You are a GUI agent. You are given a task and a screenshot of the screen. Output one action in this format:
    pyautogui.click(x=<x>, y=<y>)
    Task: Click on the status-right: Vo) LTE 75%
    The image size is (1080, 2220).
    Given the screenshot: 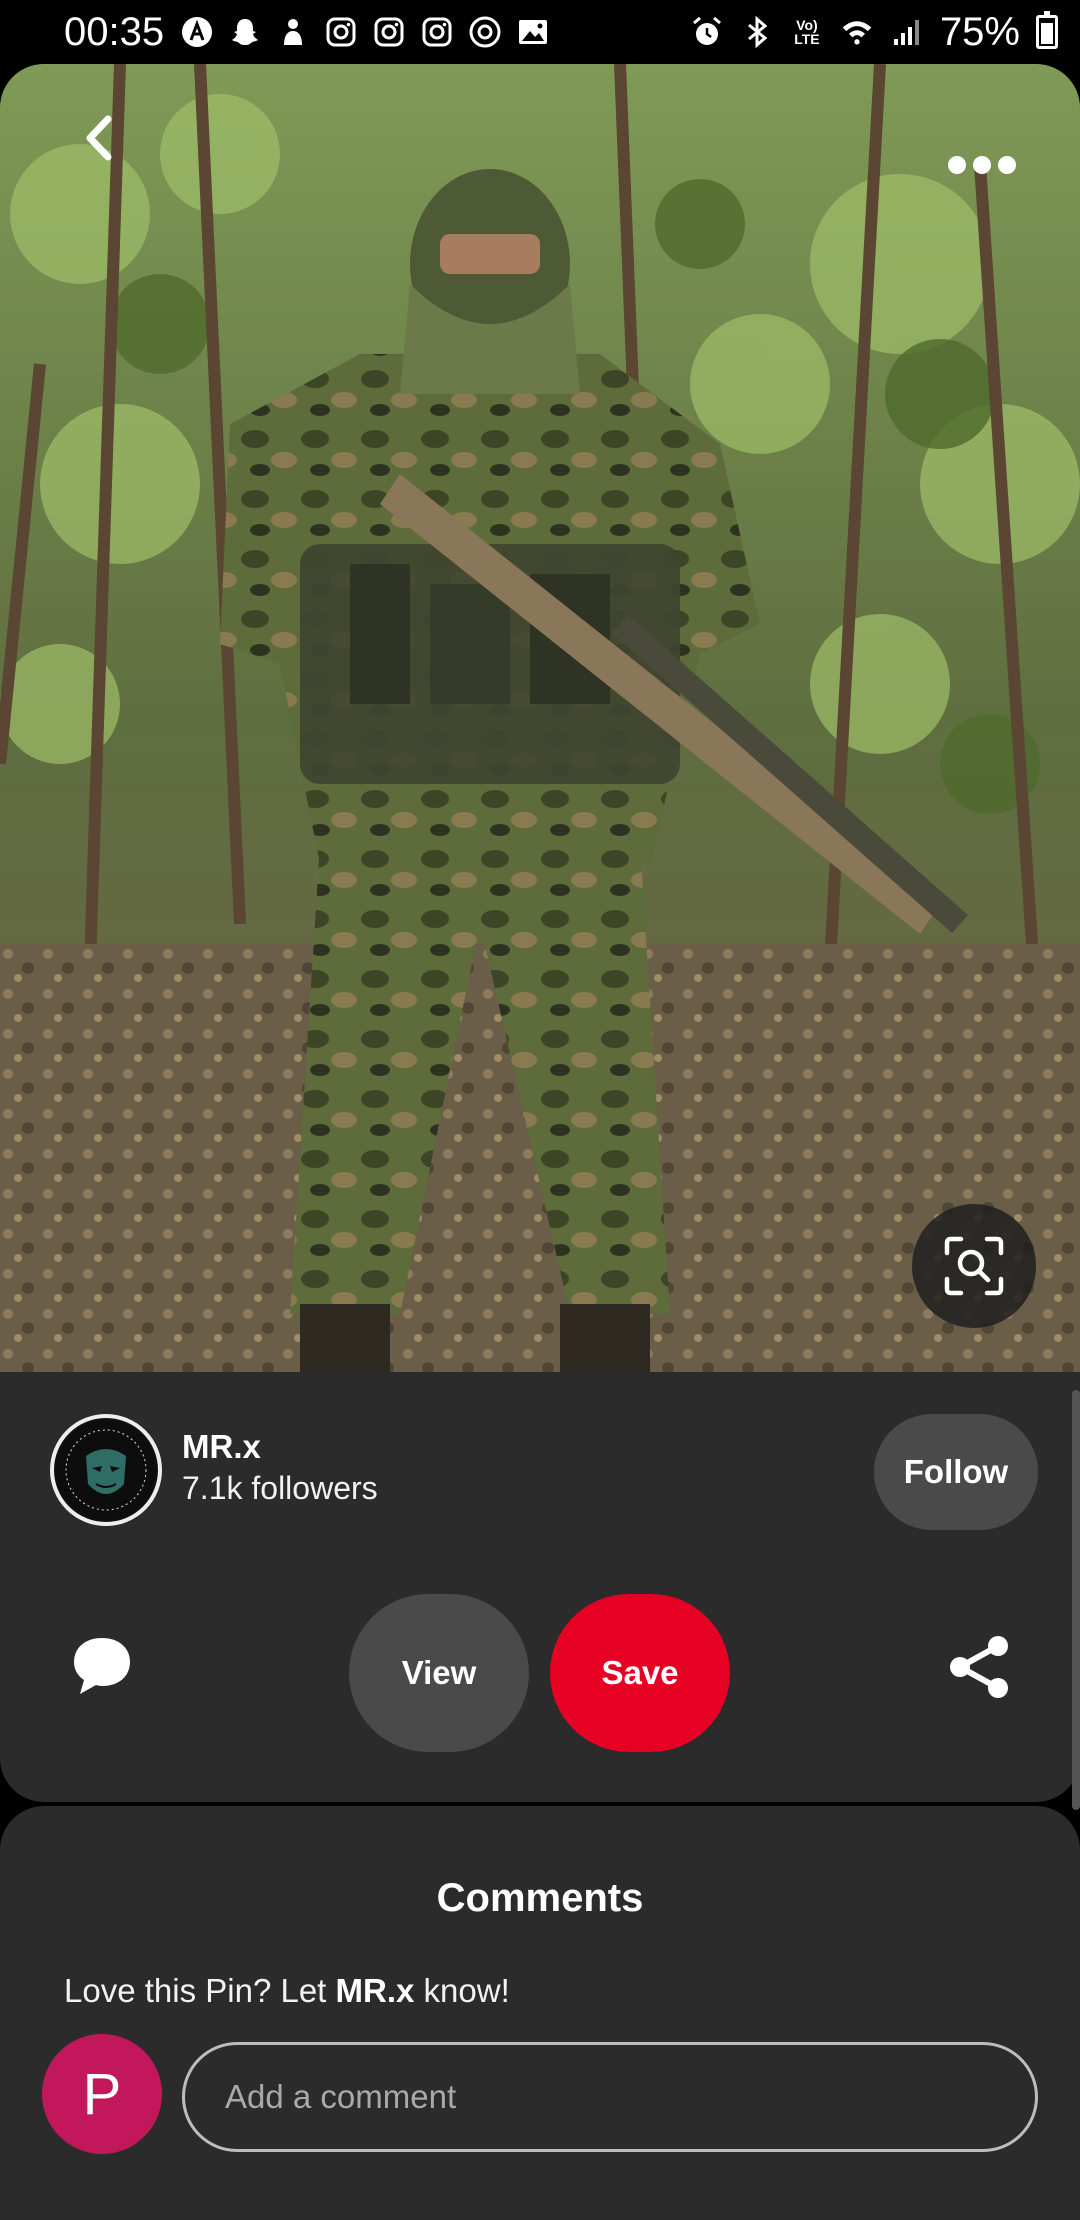 What is the action you would take?
    pyautogui.click(x=874, y=32)
    